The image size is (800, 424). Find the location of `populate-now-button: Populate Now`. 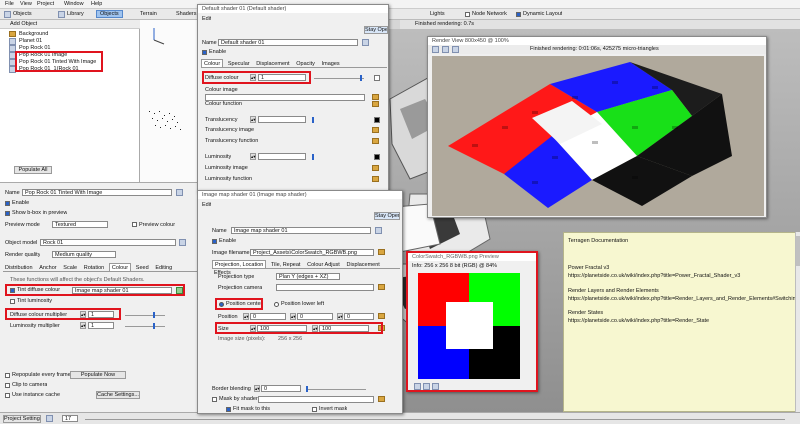

populate-now-button: Populate Now is located at coordinates (98, 375).